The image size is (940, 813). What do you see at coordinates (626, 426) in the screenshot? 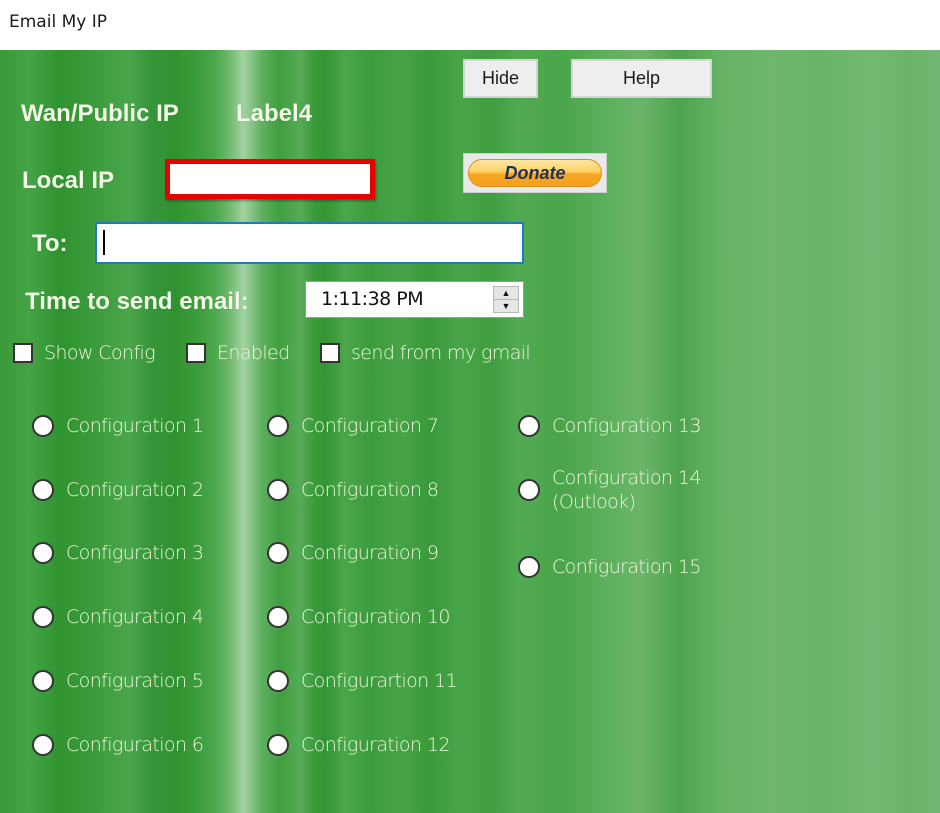
I see `radio-label: Configuration 13` at bounding box center [626, 426].